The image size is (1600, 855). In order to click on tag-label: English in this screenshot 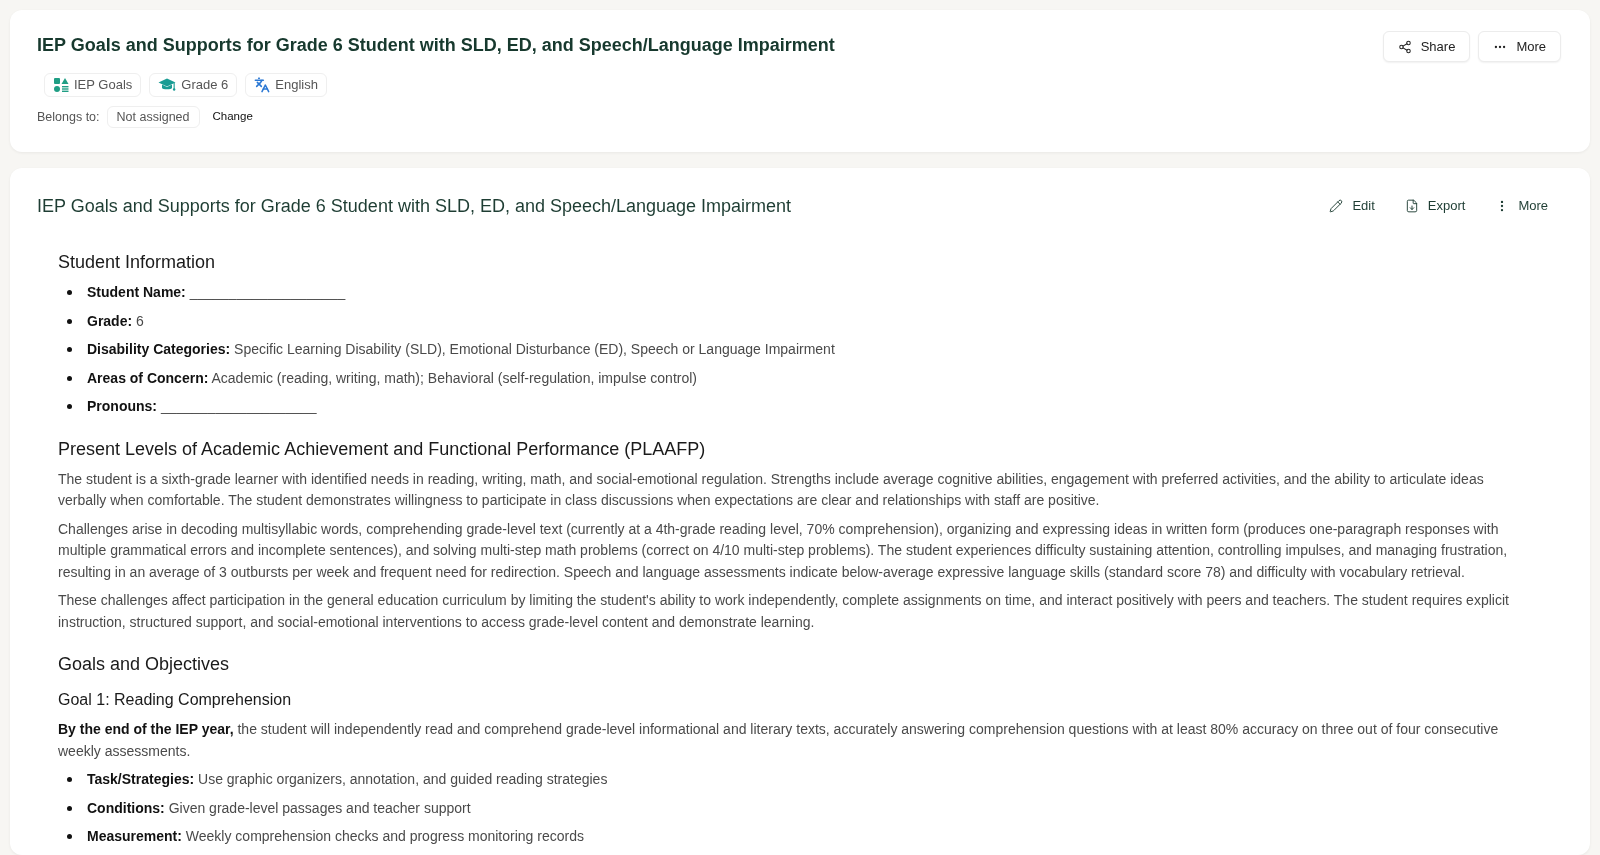, I will do `click(296, 85)`.